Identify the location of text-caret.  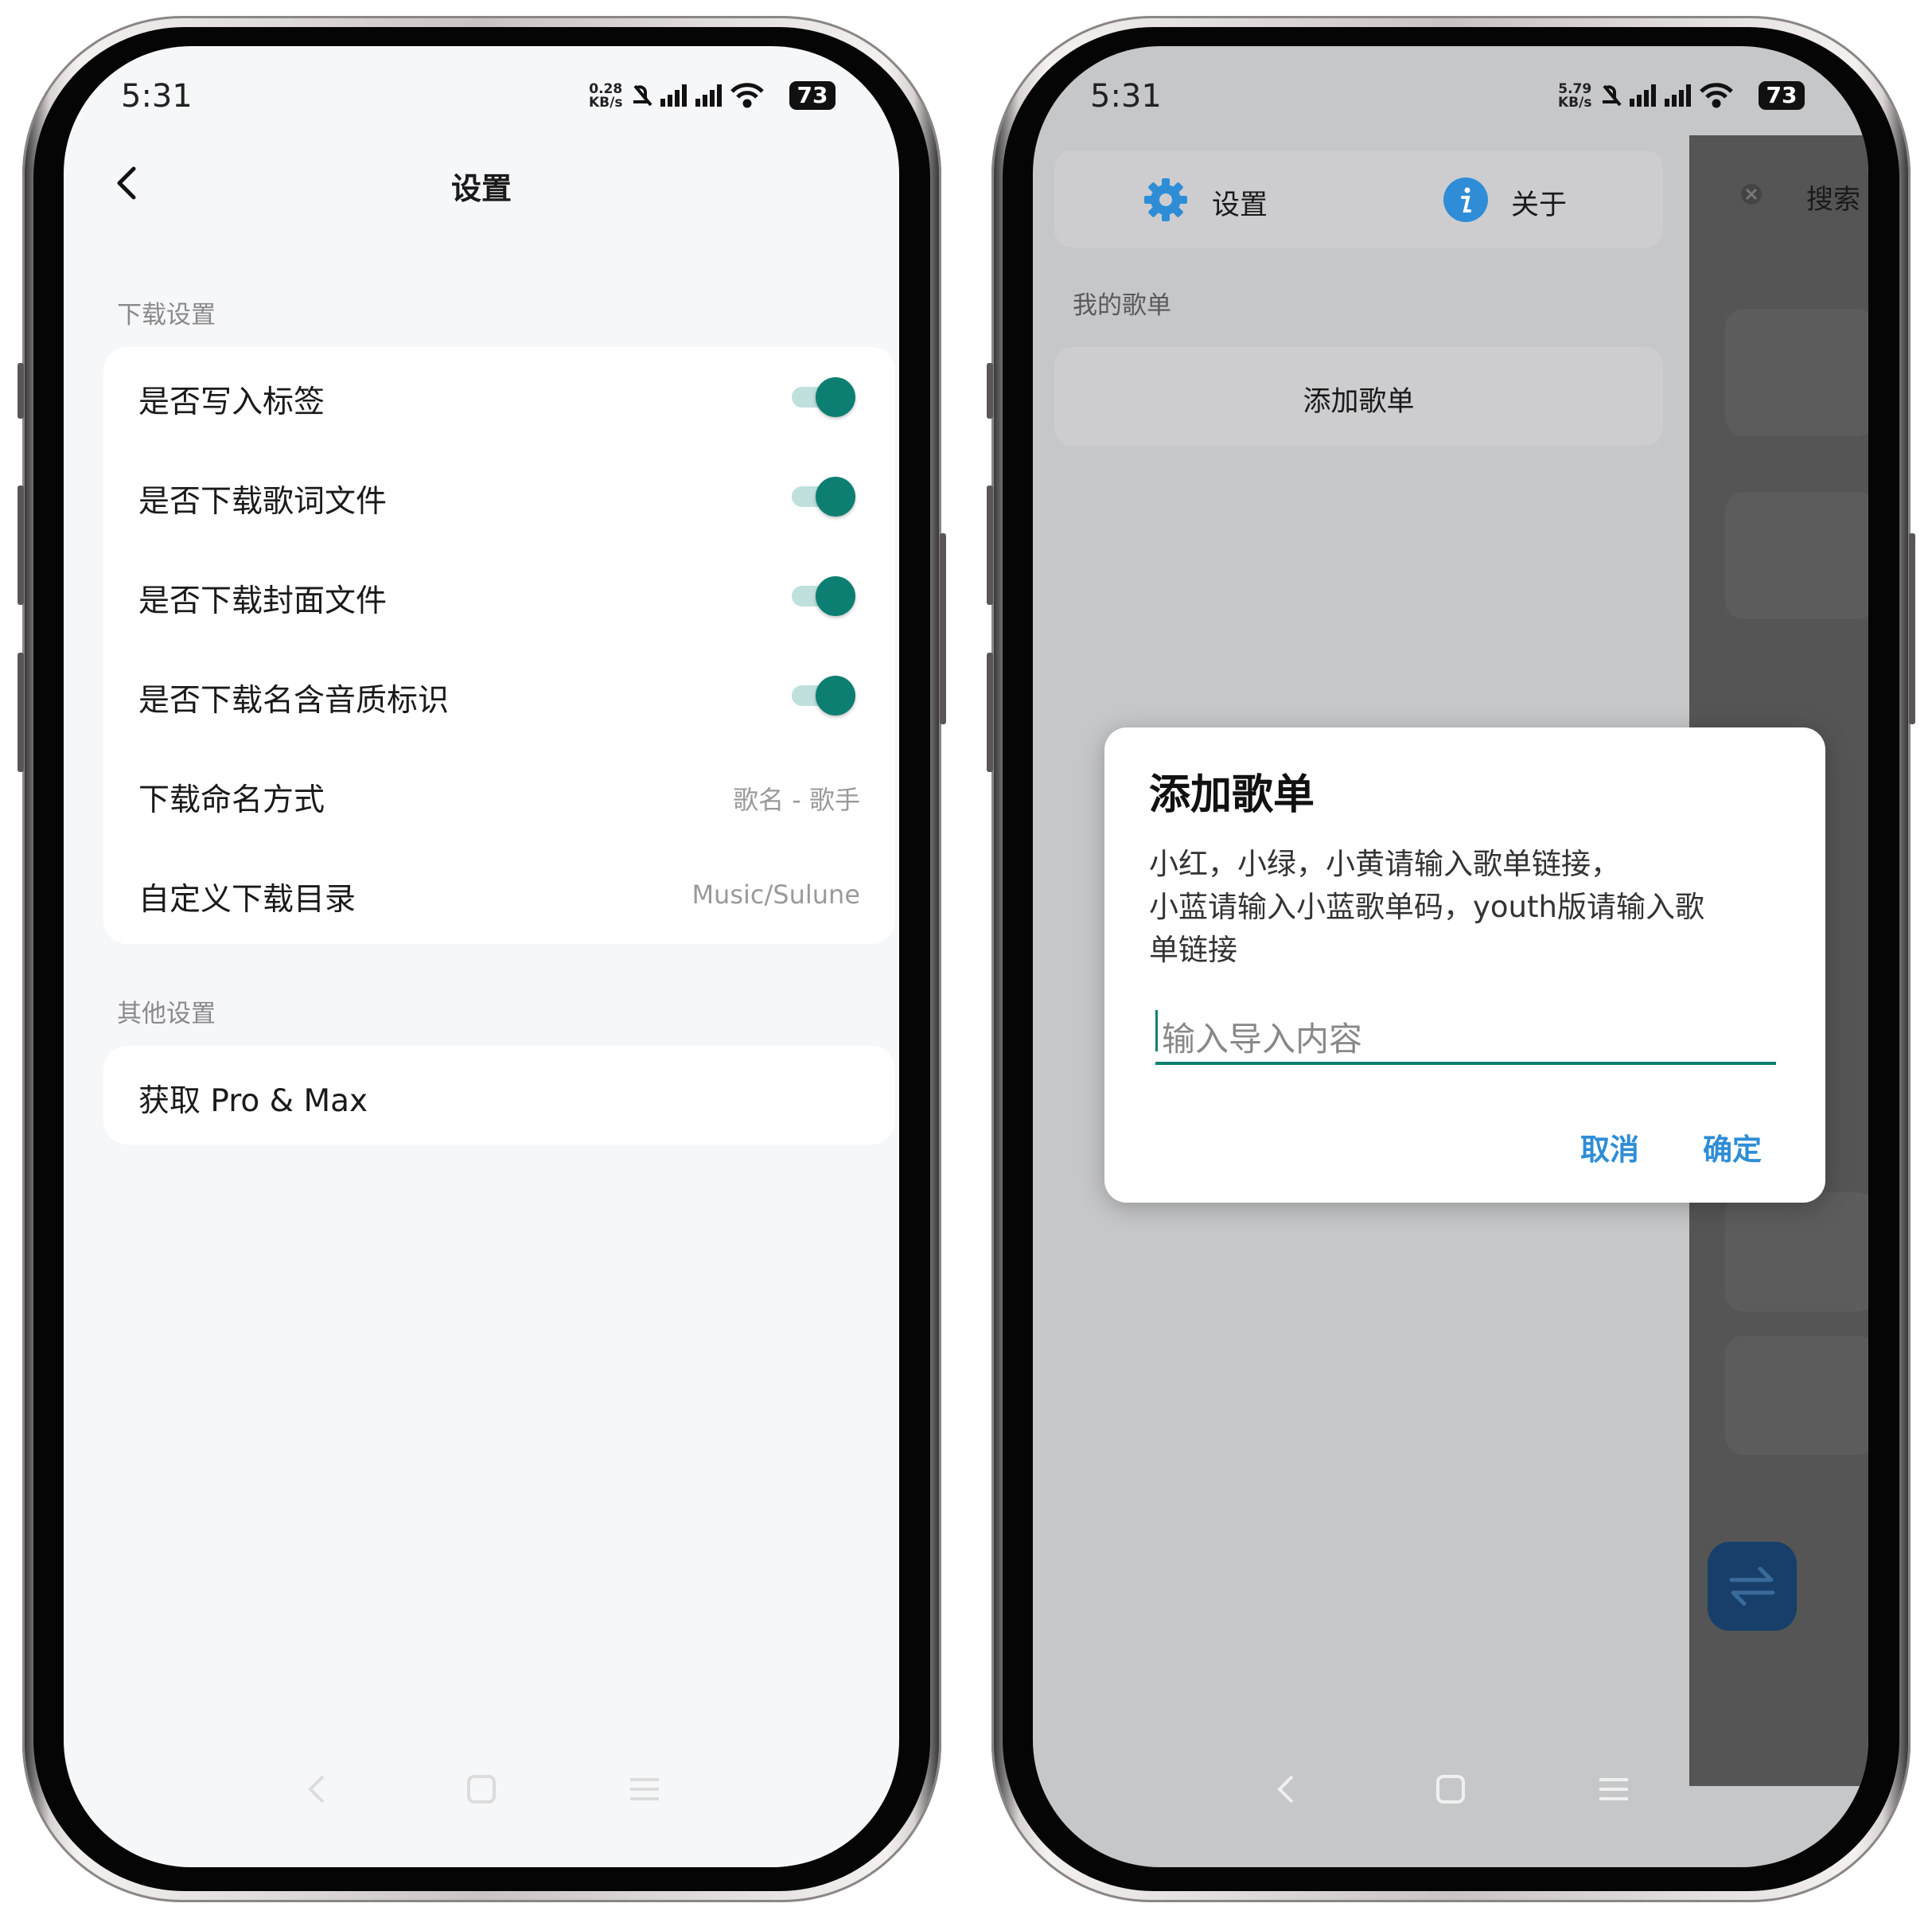
(1156, 1030).